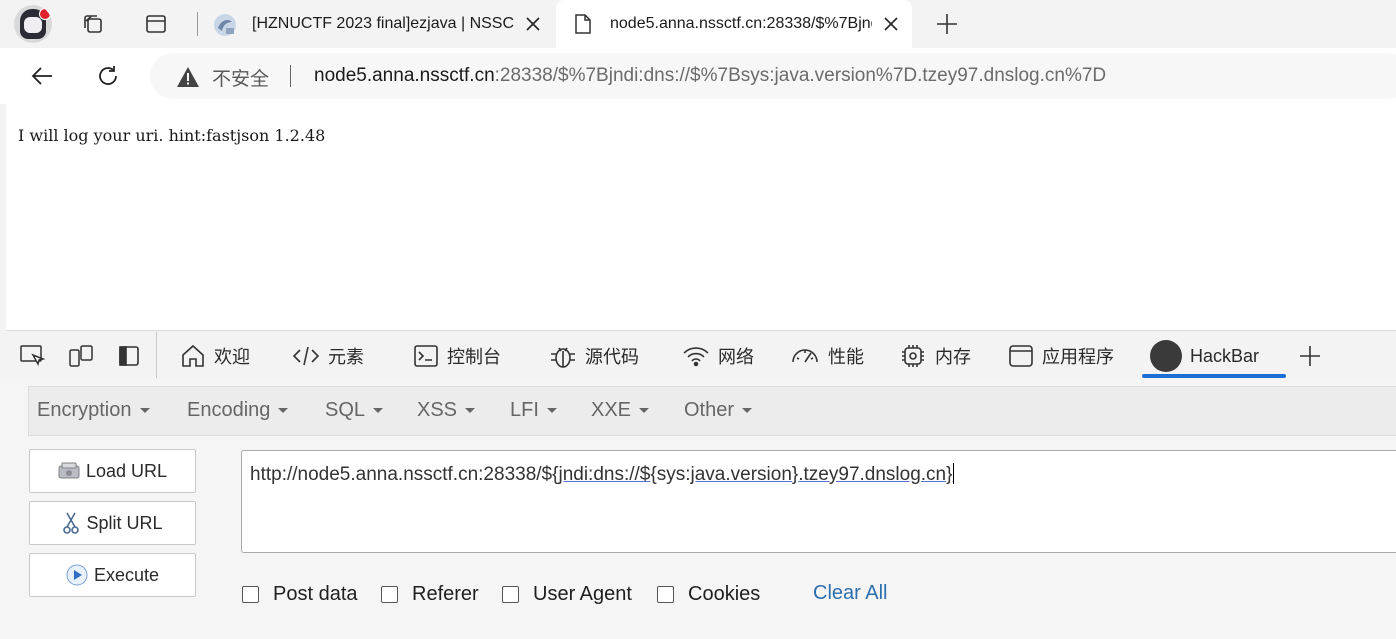 The height and width of the screenshot is (639, 1396). I want to click on menu-sql: SQL, so click(354, 410).